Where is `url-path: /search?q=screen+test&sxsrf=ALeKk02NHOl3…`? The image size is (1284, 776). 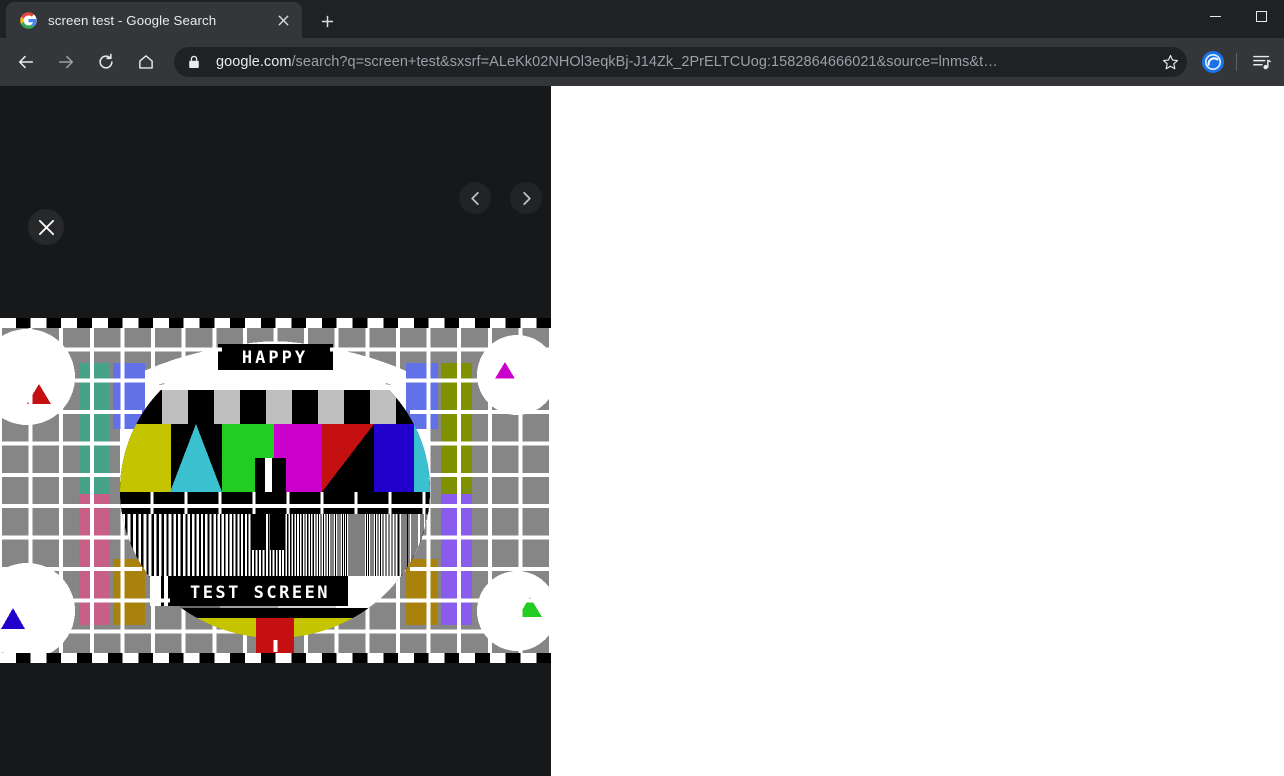 url-path: /search?q=screen+test&sxsrf=ALeKk02NHOl3… is located at coordinates (644, 62).